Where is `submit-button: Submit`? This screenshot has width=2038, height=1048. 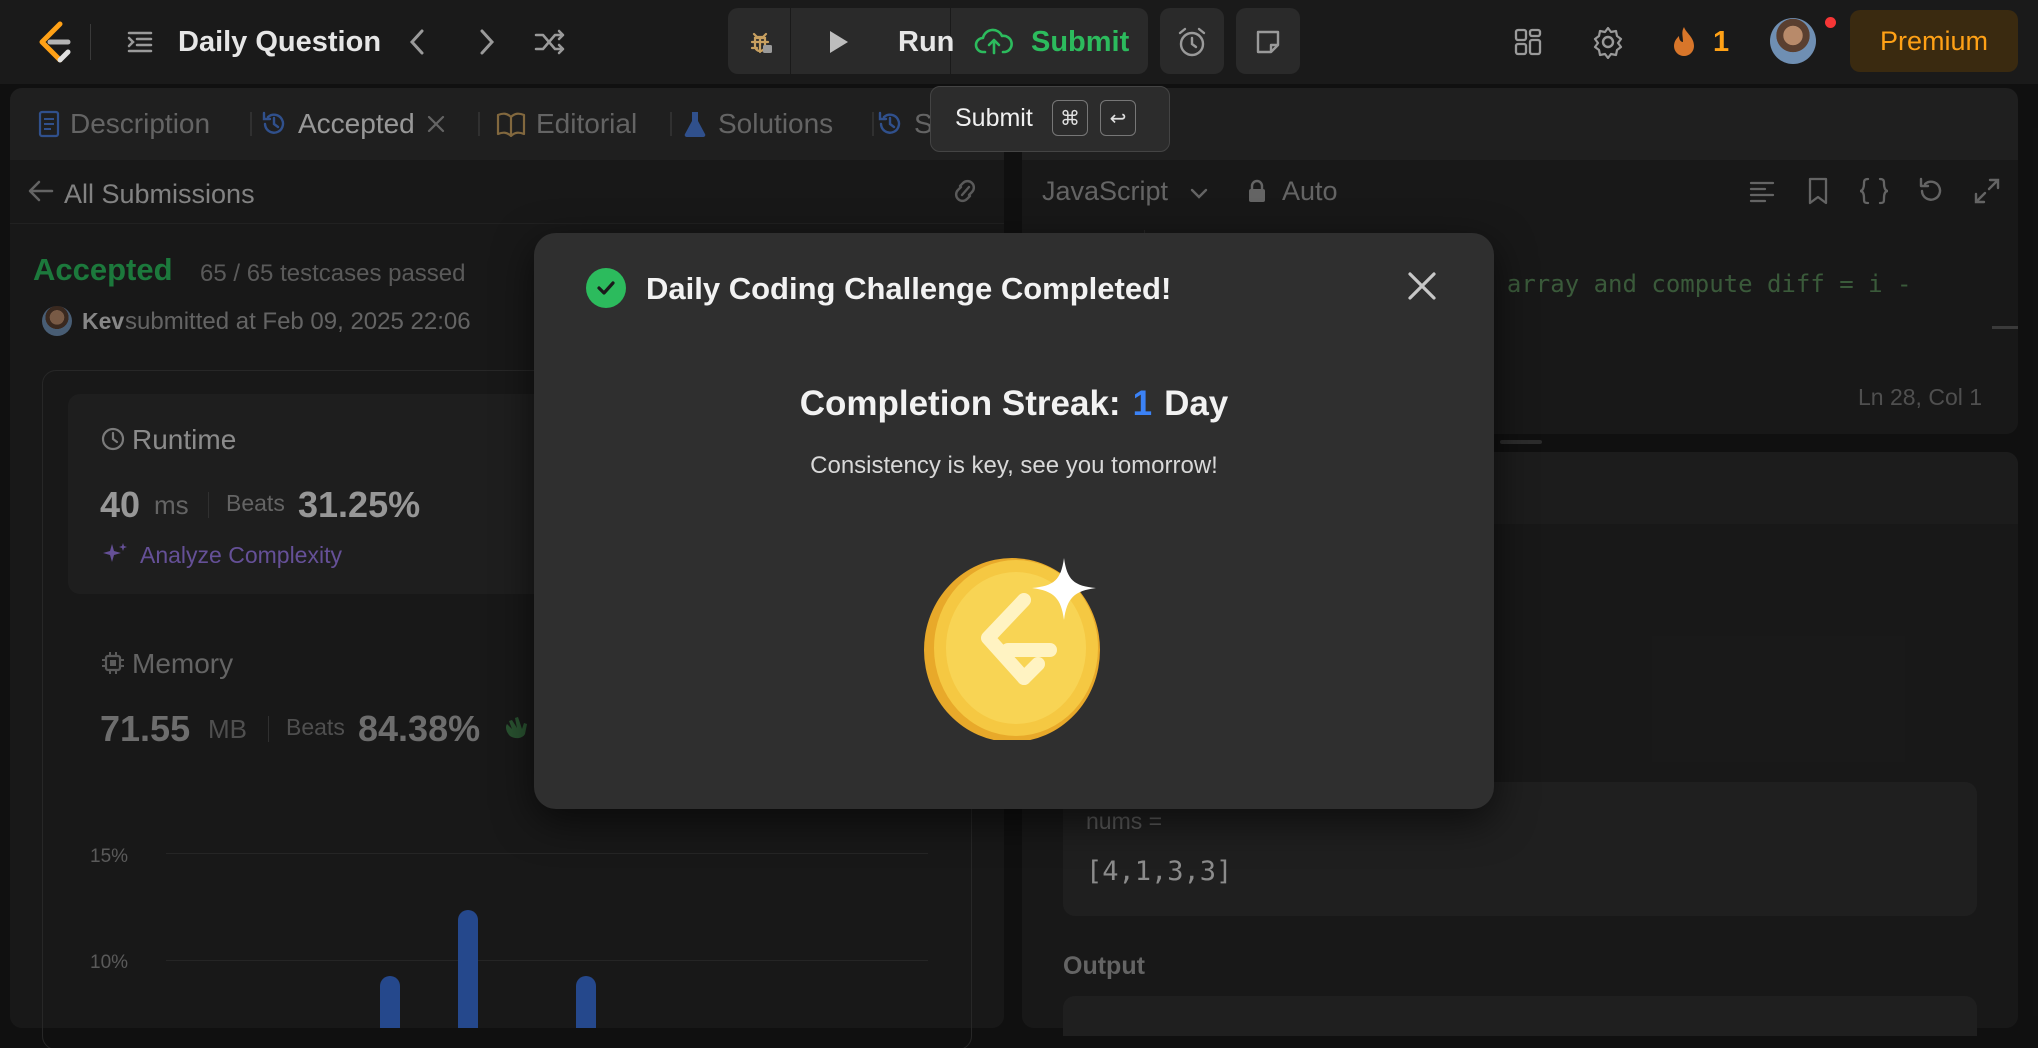
submit-button: Submit is located at coordinates (1080, 42).